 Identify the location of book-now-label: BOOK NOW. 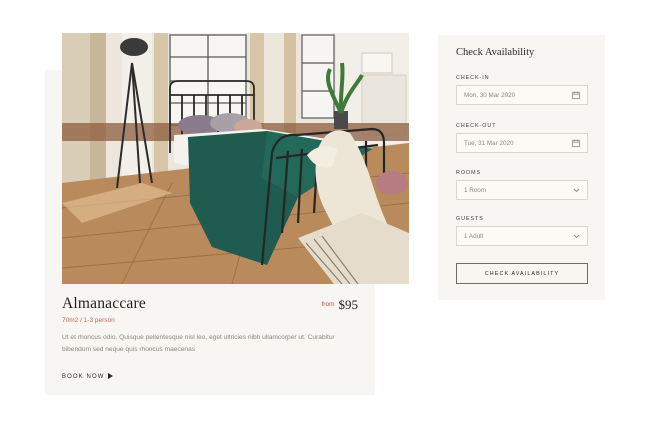
(83, 377).